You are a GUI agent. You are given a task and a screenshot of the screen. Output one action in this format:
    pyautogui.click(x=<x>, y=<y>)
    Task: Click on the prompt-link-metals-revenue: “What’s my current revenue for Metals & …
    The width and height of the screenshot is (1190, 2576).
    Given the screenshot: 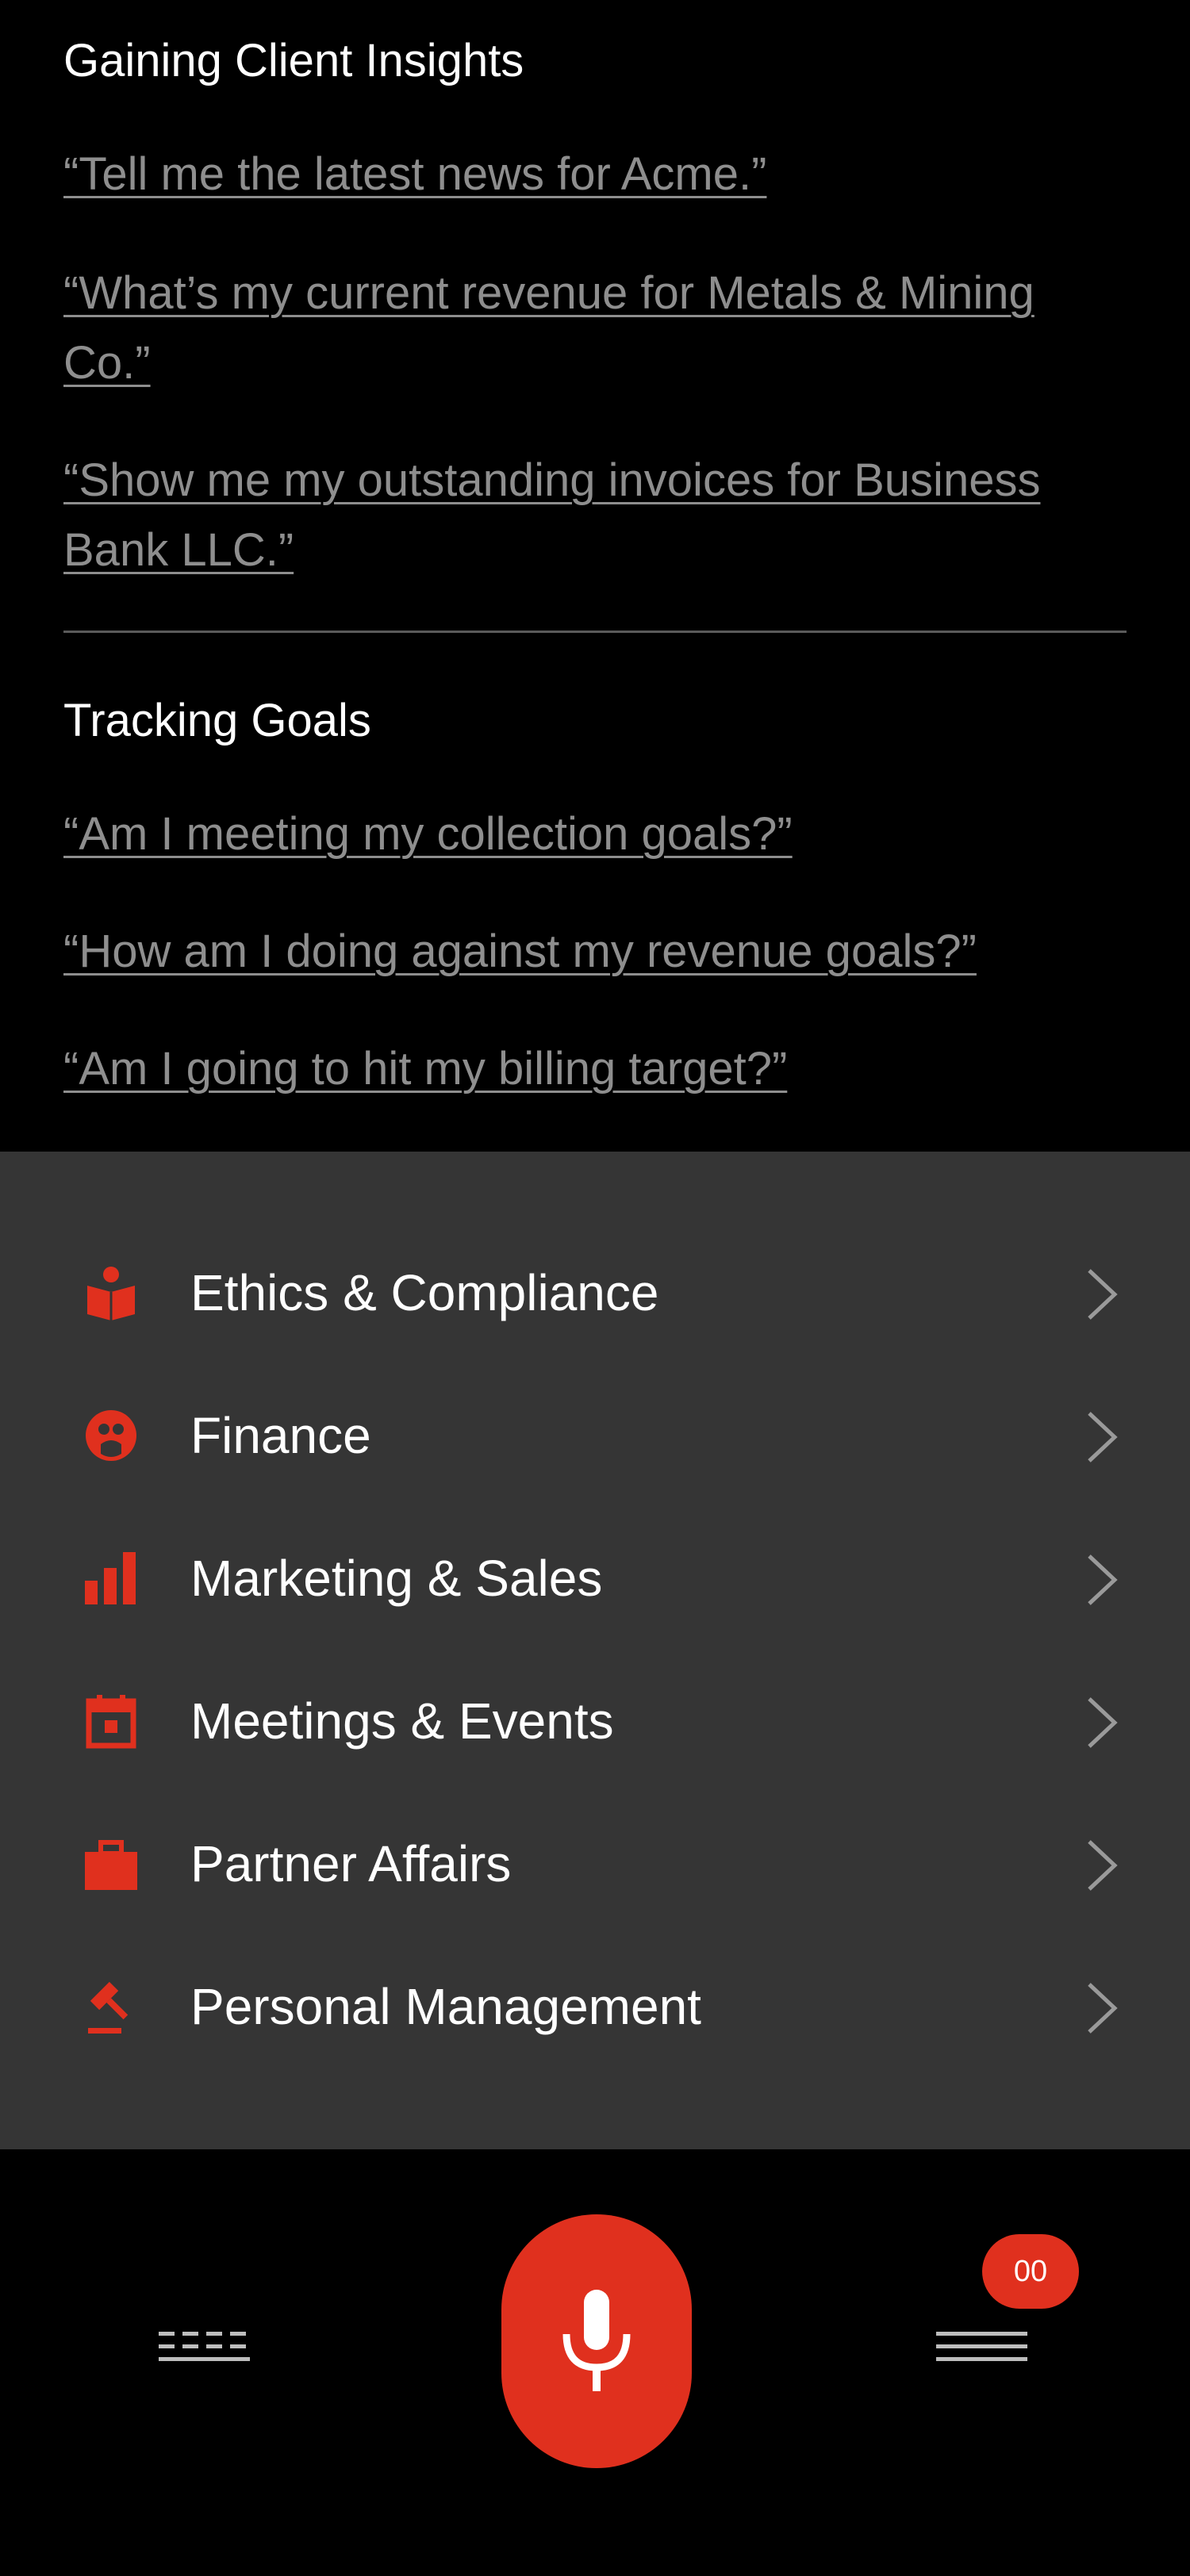 What is the action you would take?
    pyautogui.click(x=595, y=328)
    